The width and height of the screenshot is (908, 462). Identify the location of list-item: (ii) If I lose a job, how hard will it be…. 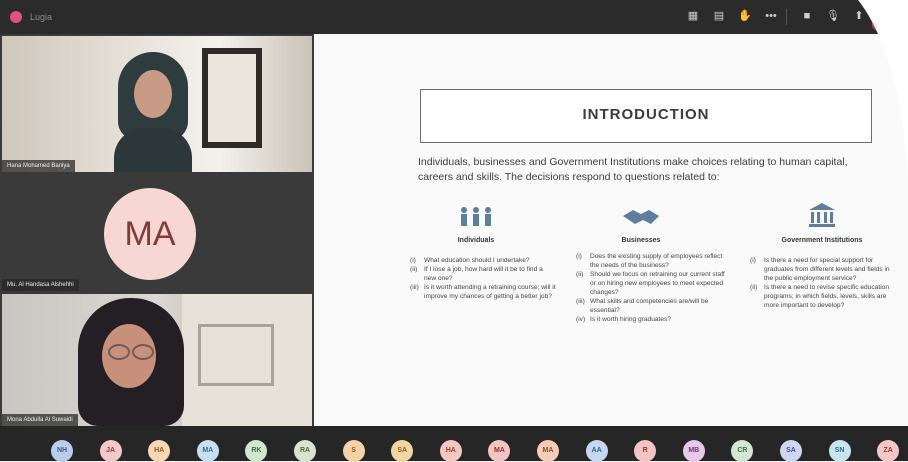
(476, 274).